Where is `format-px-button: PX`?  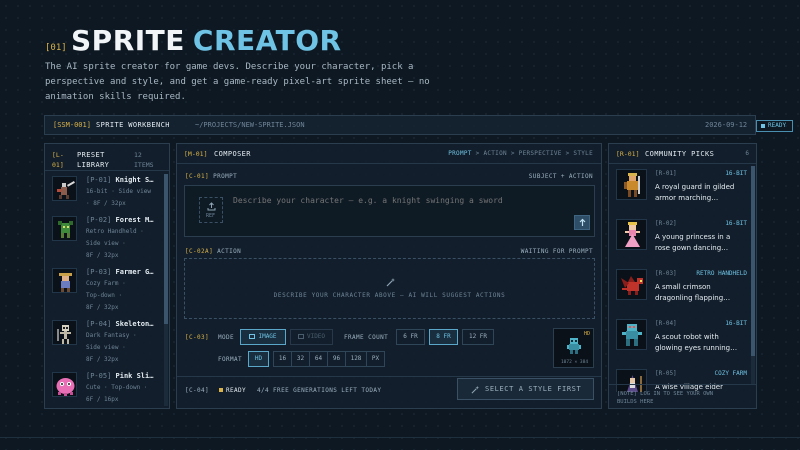
format-px-button: PX is located at coordinates (375, 359).